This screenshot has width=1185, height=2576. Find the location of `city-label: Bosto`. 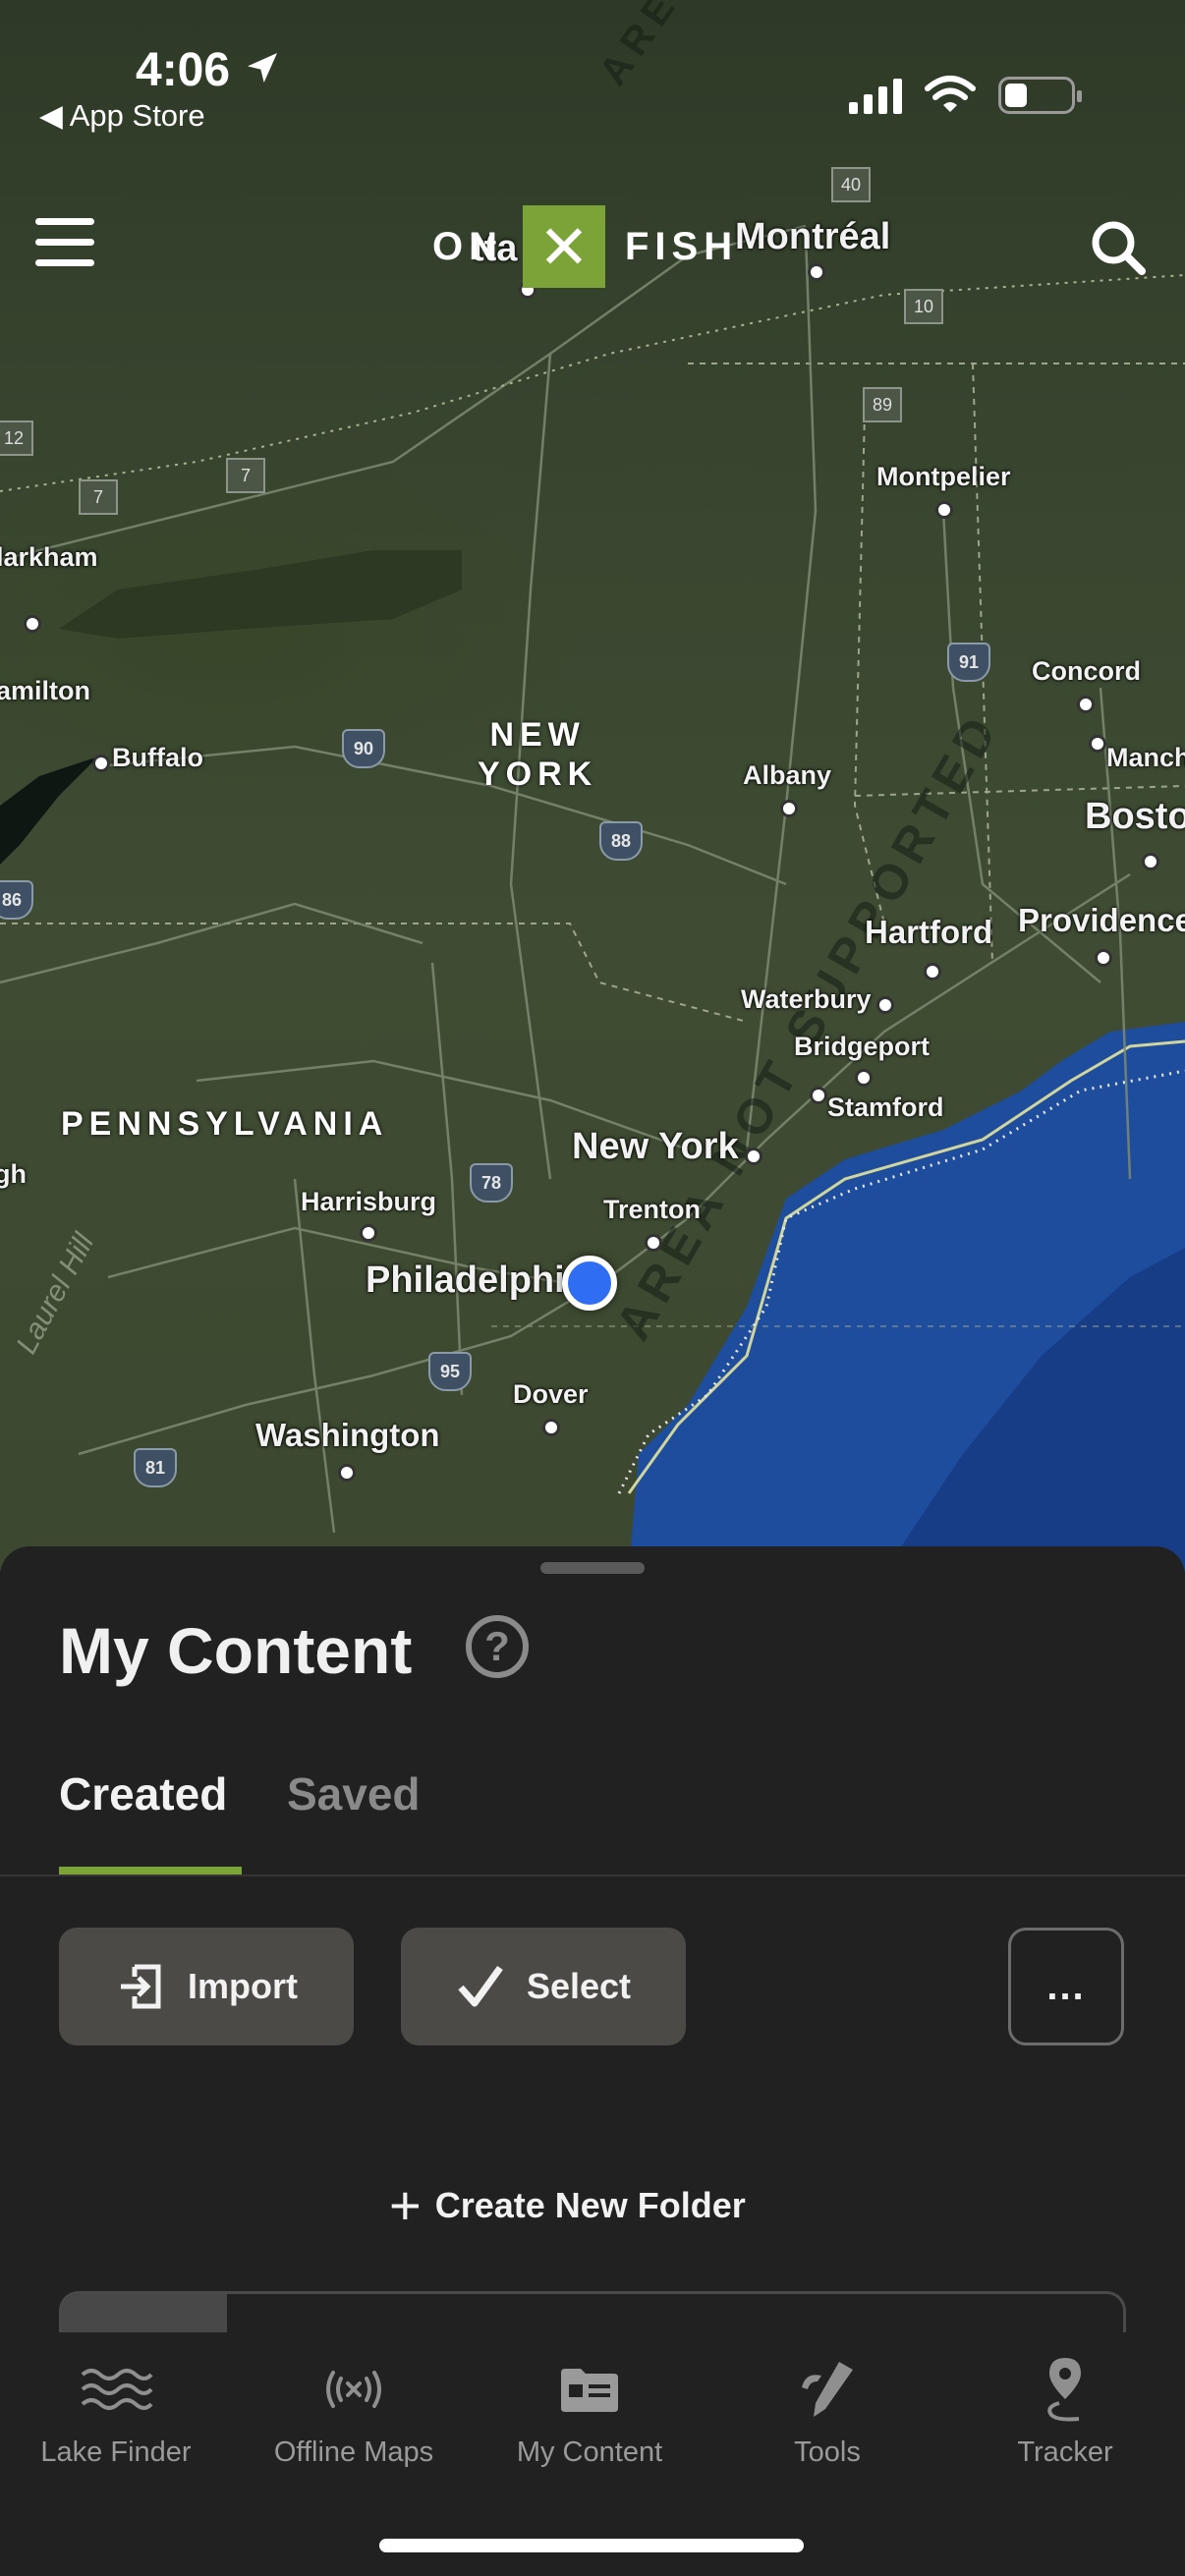

city-label: Bosto is located at coordinates (1135, 817).